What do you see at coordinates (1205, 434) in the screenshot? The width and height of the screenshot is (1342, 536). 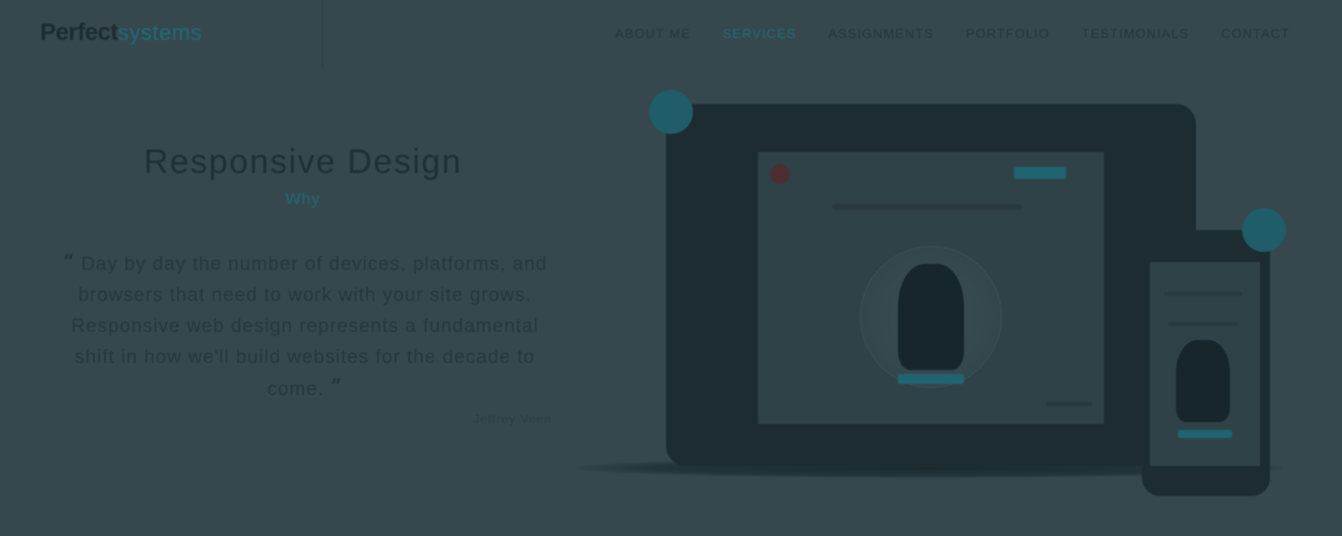 I see `phone-cta` at bounding box center [1205, 434].